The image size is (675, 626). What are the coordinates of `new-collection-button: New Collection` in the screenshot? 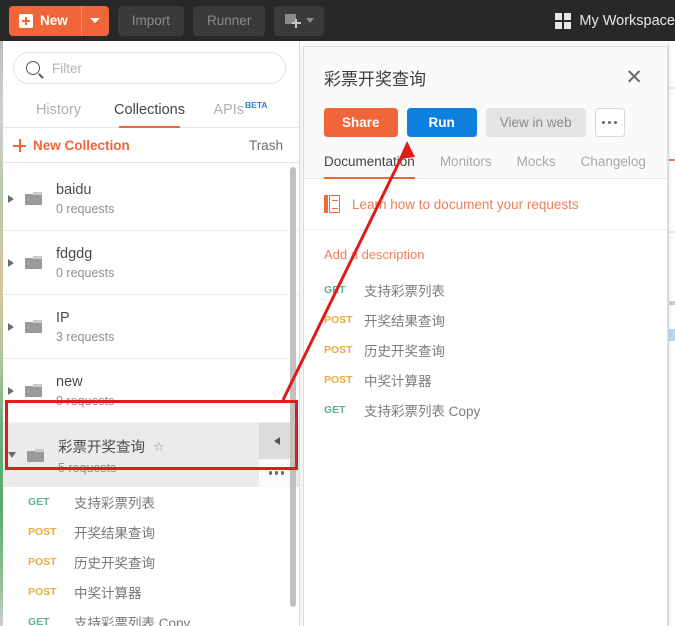 It's located at (71, 145).